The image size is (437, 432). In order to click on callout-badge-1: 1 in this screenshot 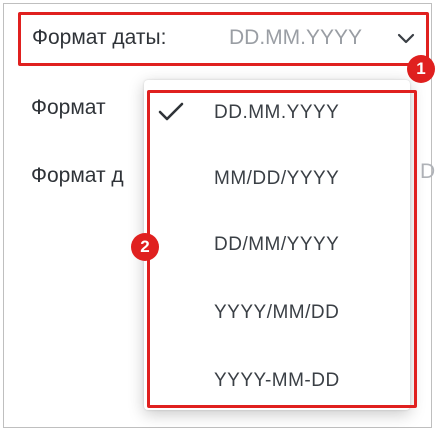, I will do `click(421, 69)`.